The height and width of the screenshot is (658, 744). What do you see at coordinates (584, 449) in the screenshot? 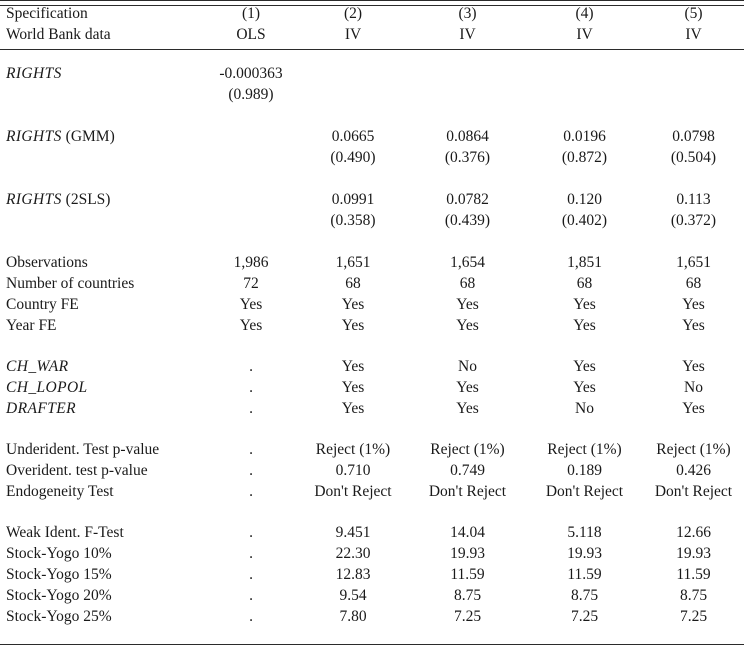
I see `cell-col4: Reject (1%)` at bounding box center [584, 449].